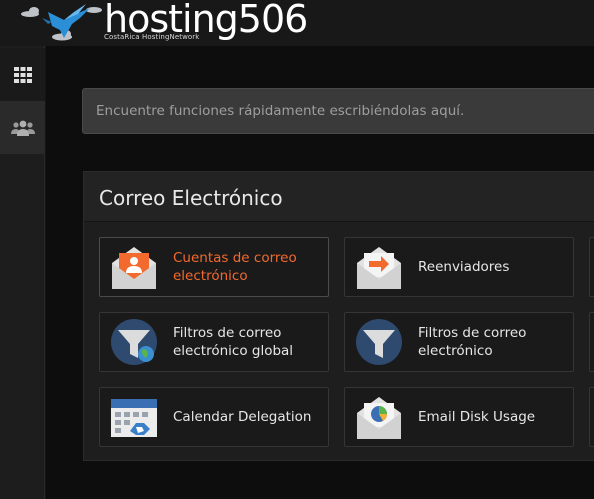 The image size is (594, 499). What do you see at coordinates (152, 37) in the screenshot?
I see `brand-tagline: CostaRica HostingNetwork` at bounding box center [152, 37].